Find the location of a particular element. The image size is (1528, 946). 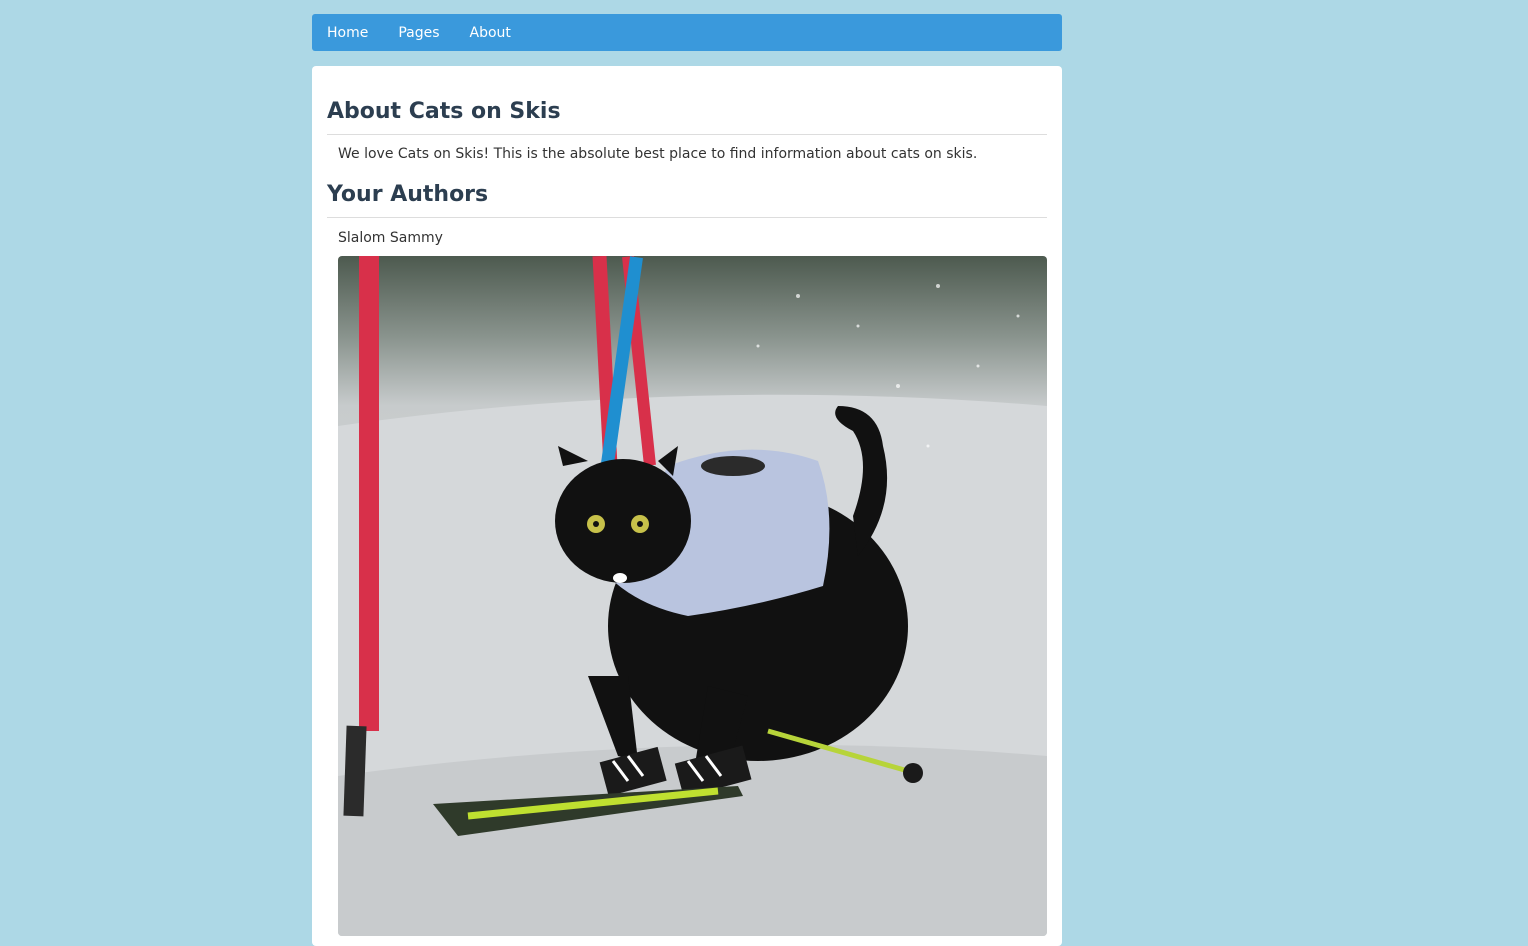

nav-pages-link: Pages is located at coordinates (418, 33).